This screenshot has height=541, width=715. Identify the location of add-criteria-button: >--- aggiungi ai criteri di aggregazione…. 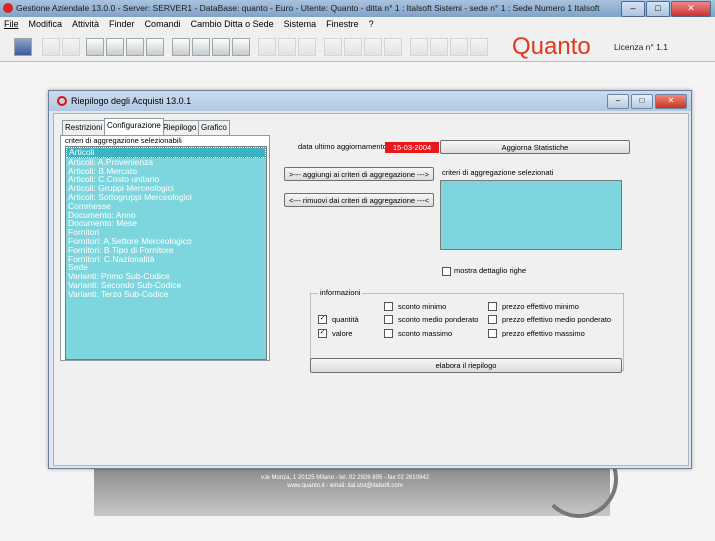
(359, 174).